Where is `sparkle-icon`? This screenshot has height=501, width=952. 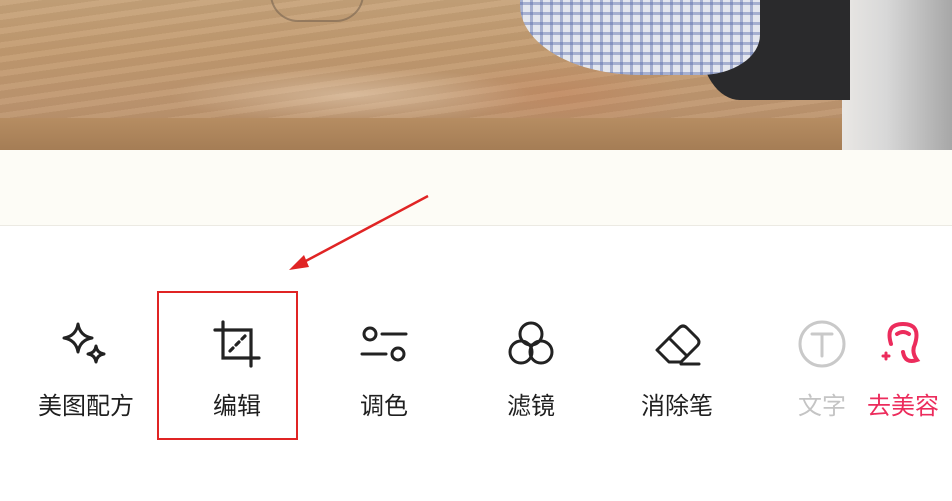 sparkle-icon is located at coordinates (86, 344).